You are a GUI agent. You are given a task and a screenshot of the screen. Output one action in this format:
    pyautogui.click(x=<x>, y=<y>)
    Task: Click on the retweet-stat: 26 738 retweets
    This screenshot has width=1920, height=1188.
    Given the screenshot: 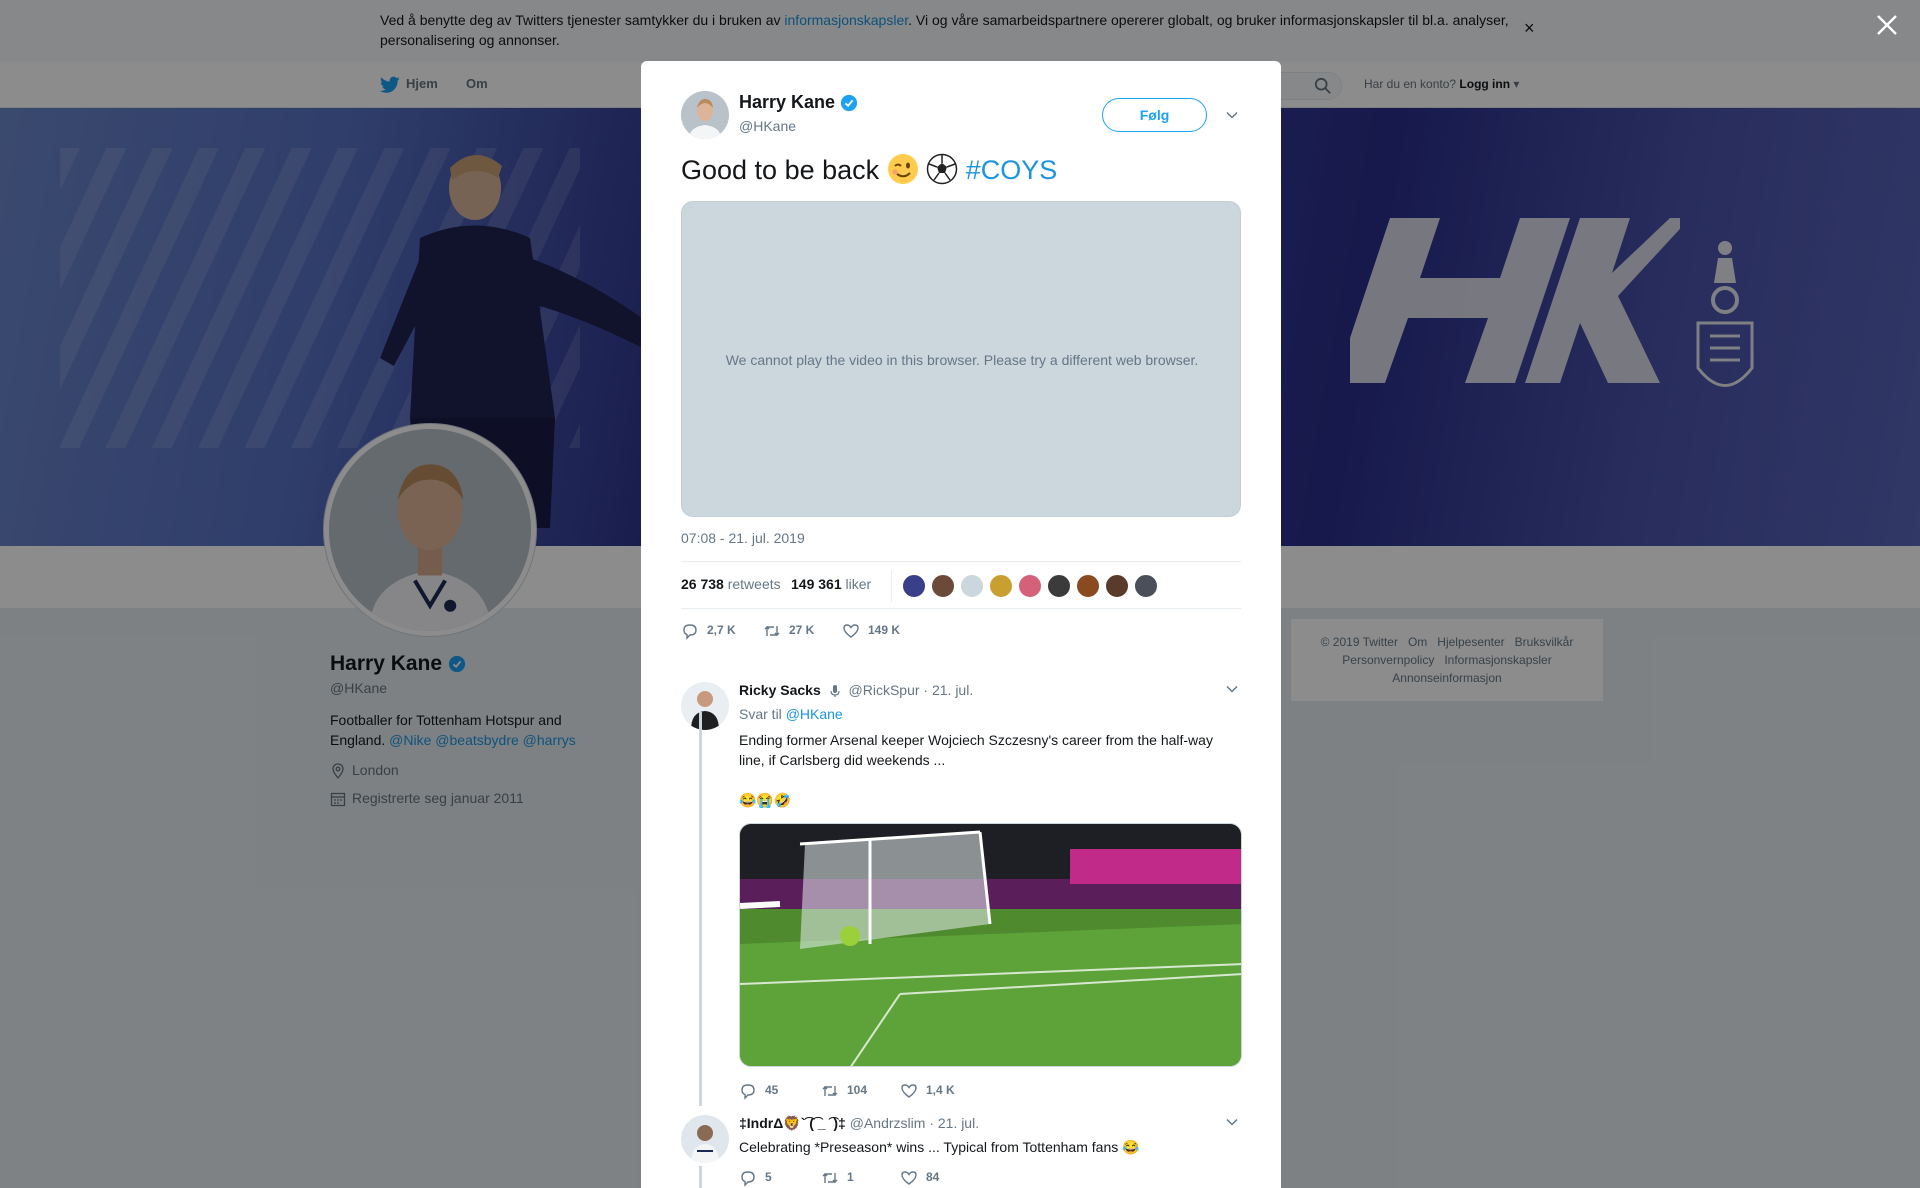 What is the action you would take?
    pyautogui.click(x=731, y=584)
    